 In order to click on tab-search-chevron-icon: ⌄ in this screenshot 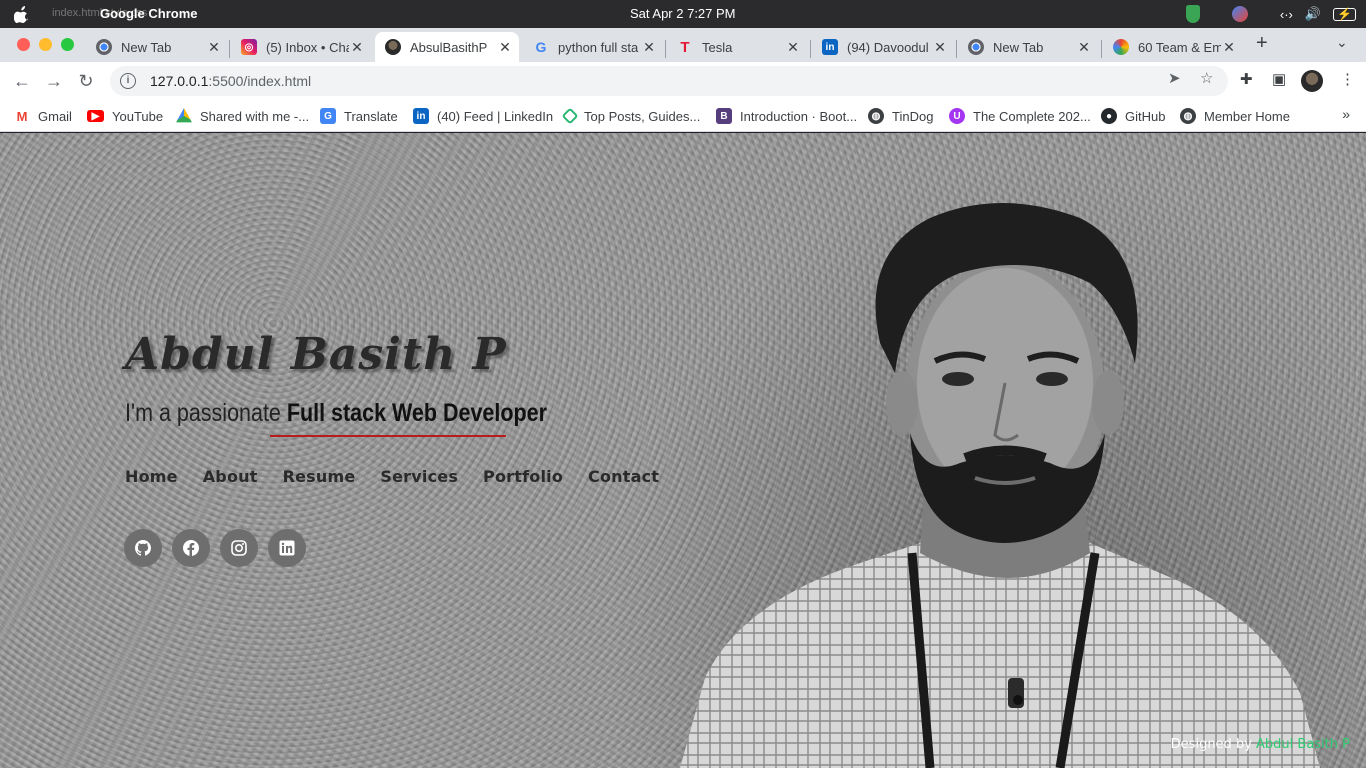, I will do `click(1342, 42)`.